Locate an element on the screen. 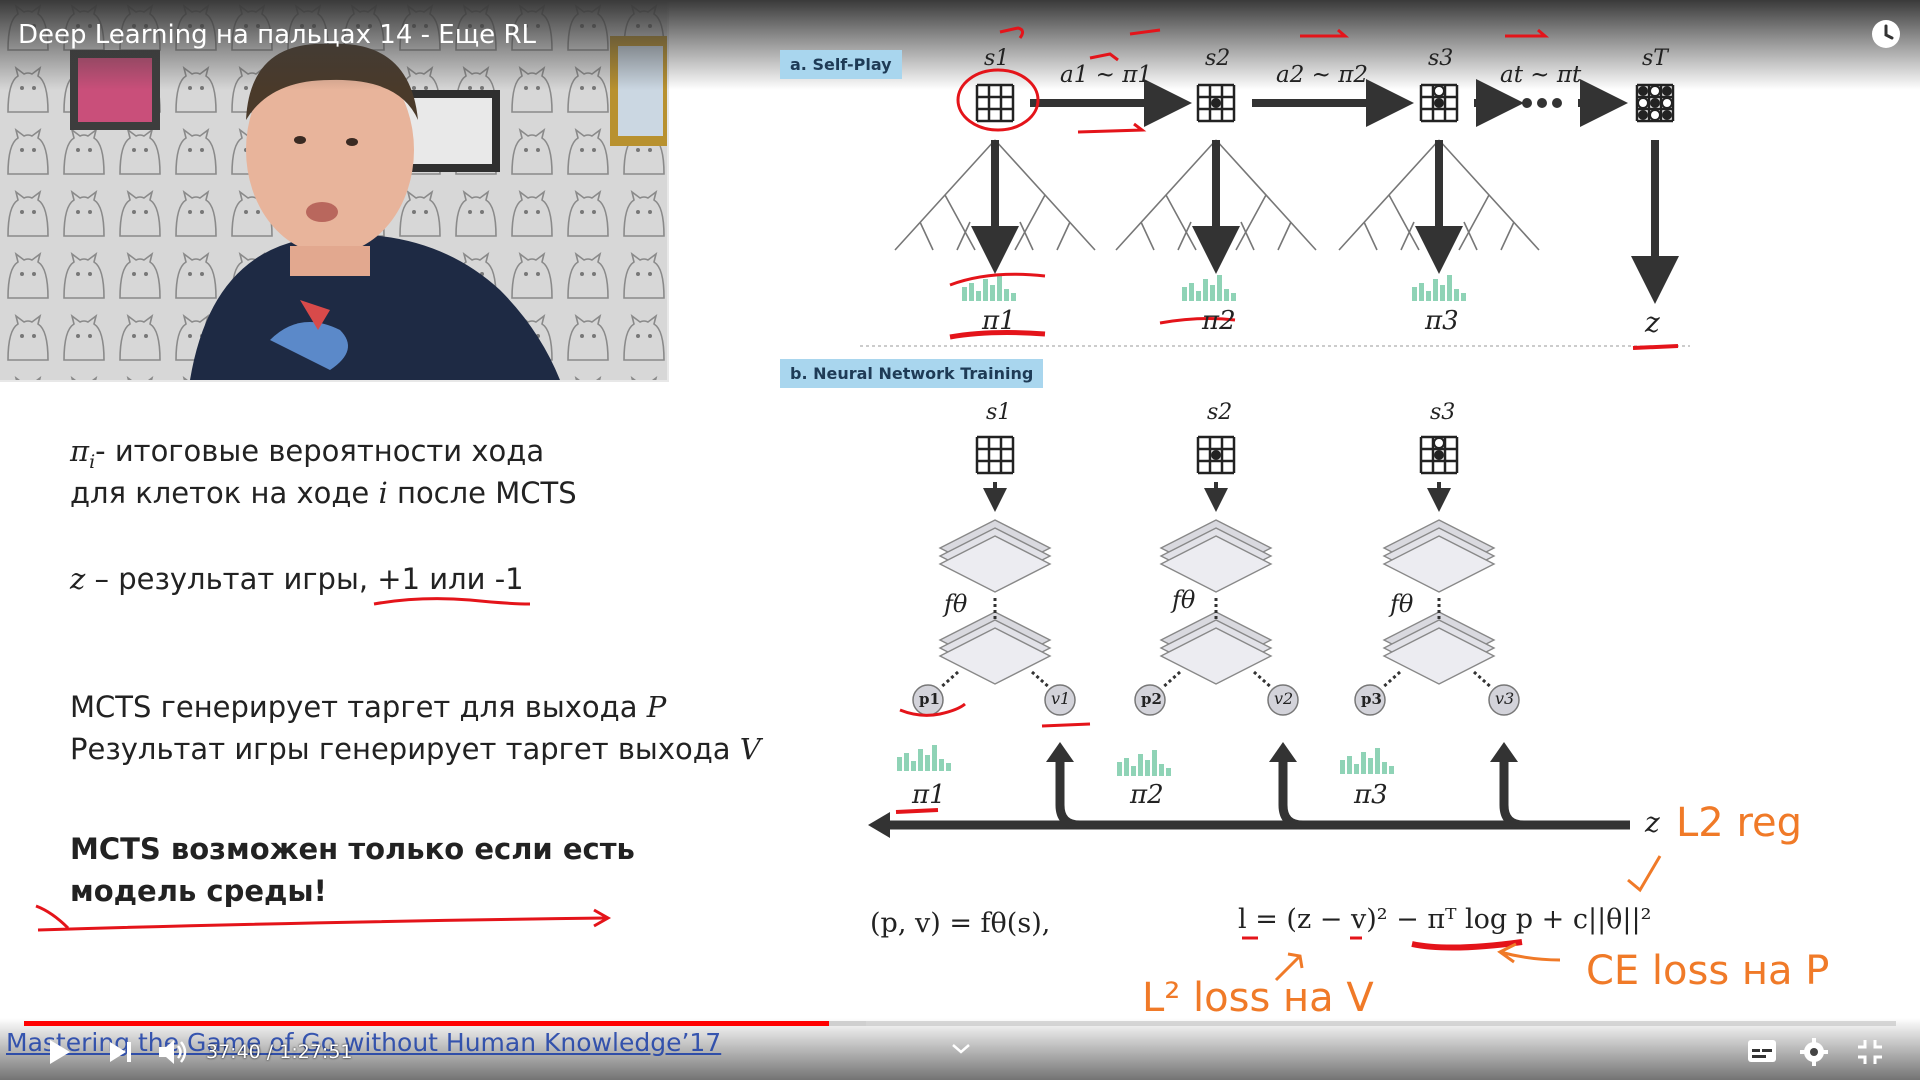  head-v2: v2 is located at coordinates (1284, 698).